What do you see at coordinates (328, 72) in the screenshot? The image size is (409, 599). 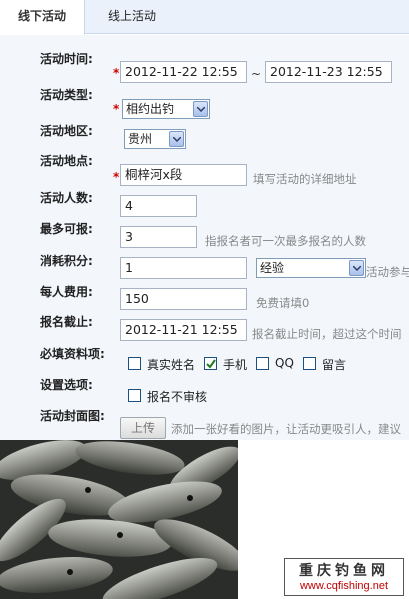 I see `end-time-input: 2012-11-23 12:55` at bounding box center [328, 72].